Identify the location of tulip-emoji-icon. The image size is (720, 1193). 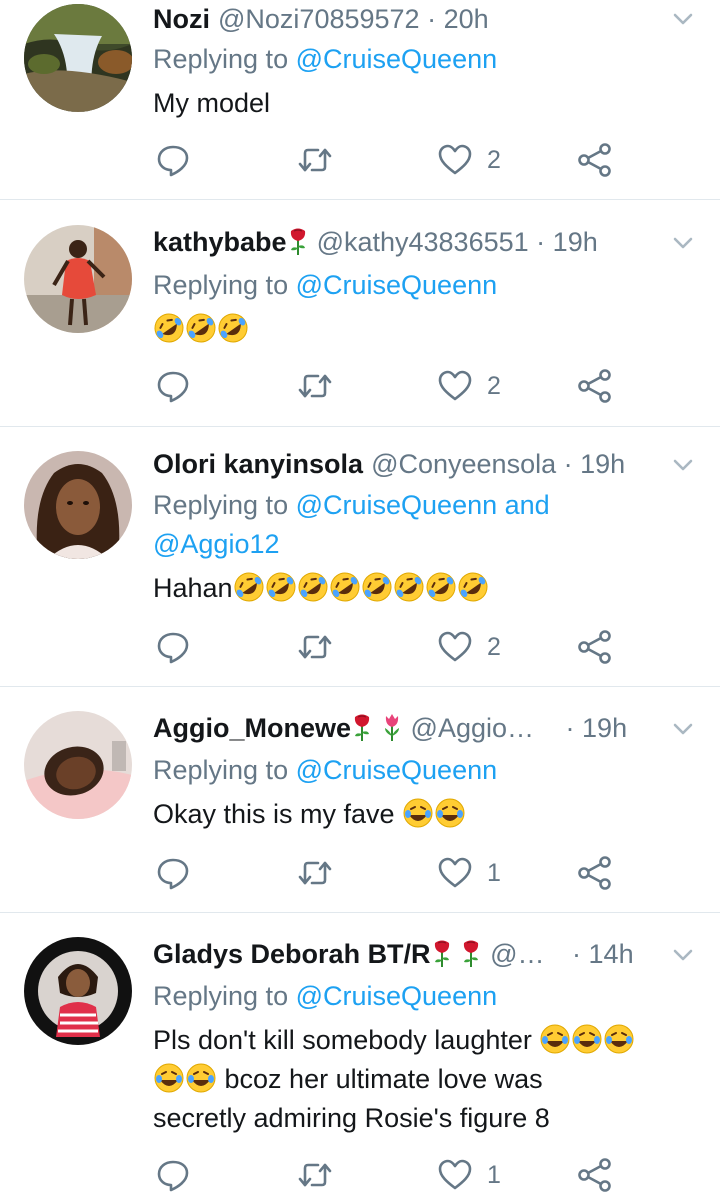
(392, 727).